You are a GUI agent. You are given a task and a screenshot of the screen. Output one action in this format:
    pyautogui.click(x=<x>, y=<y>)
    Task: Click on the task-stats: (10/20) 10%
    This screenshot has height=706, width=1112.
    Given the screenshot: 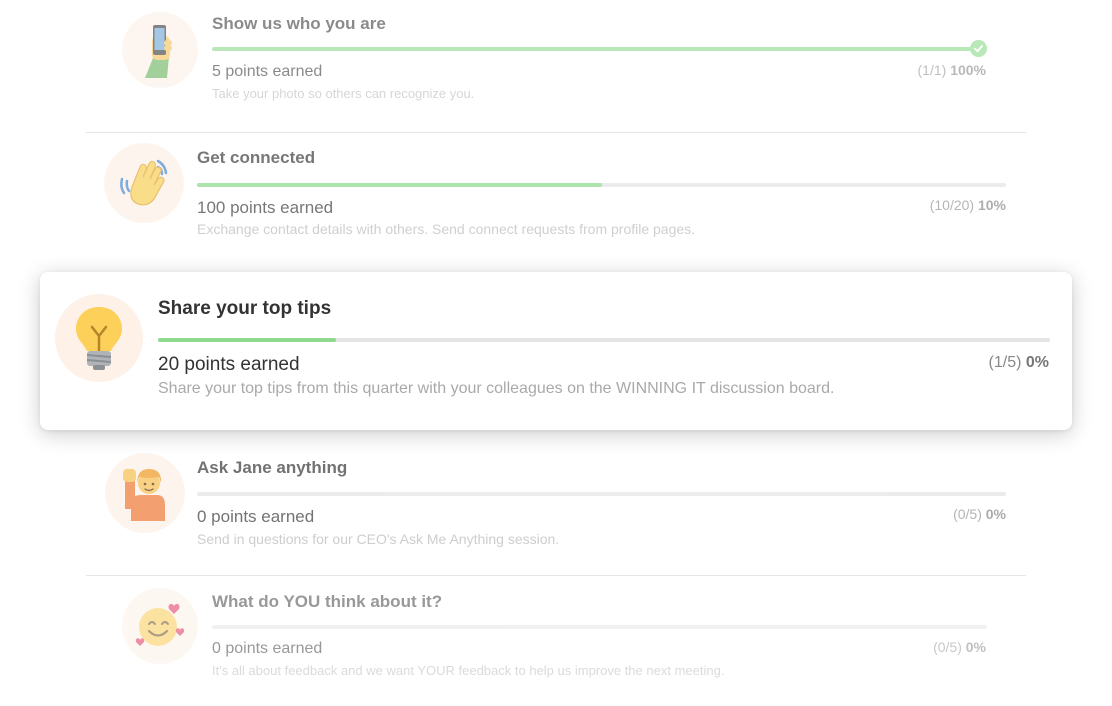 What is the action you would take?
    pyautogui.click(x=968, y=205)
    